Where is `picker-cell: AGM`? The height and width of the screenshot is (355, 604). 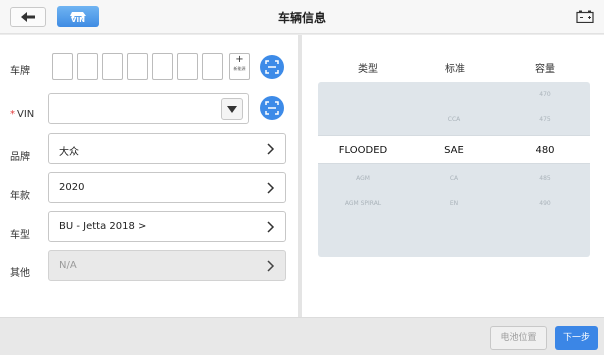
picker-cell: AGM is located at coordinates (363, 178).